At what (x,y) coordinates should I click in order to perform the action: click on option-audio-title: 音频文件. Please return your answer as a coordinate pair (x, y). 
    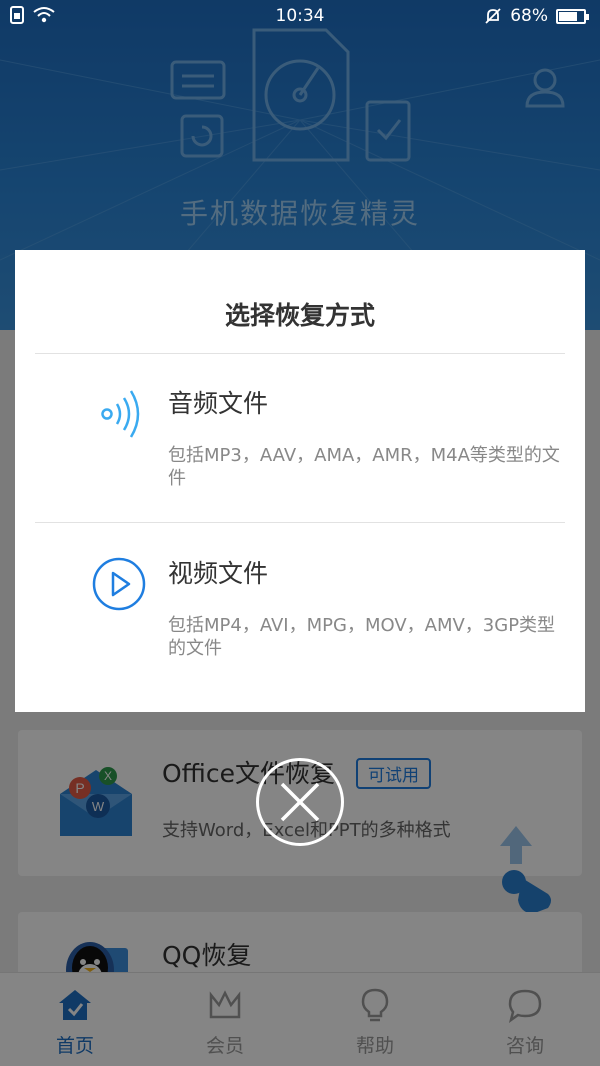
    Looking at the image, I should click on (218, 403).